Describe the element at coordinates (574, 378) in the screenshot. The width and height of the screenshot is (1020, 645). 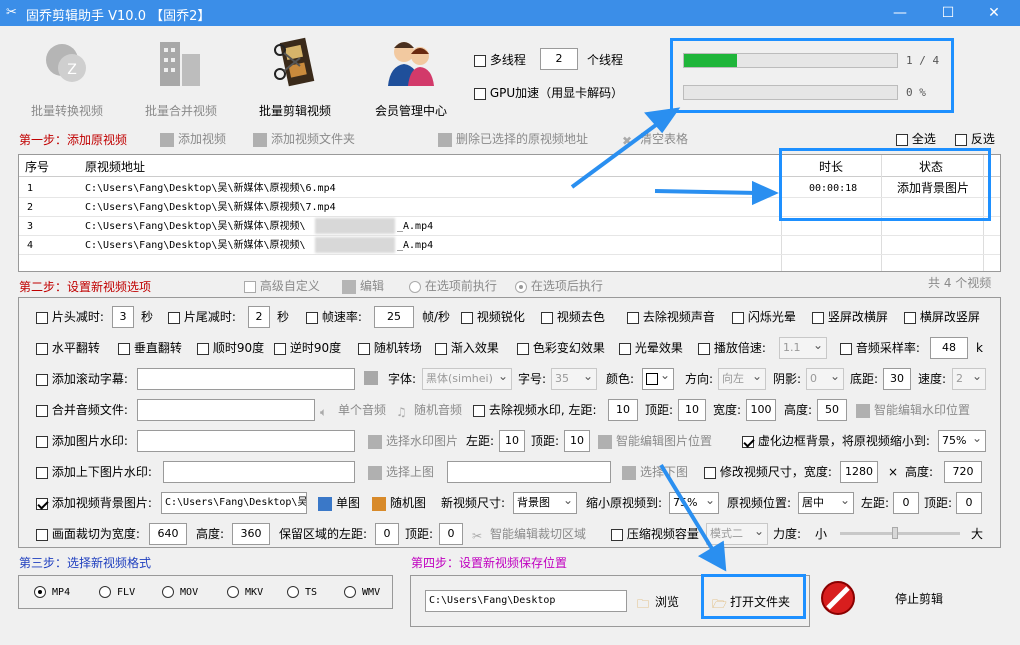
I see `font-size-select: 35` at that location.